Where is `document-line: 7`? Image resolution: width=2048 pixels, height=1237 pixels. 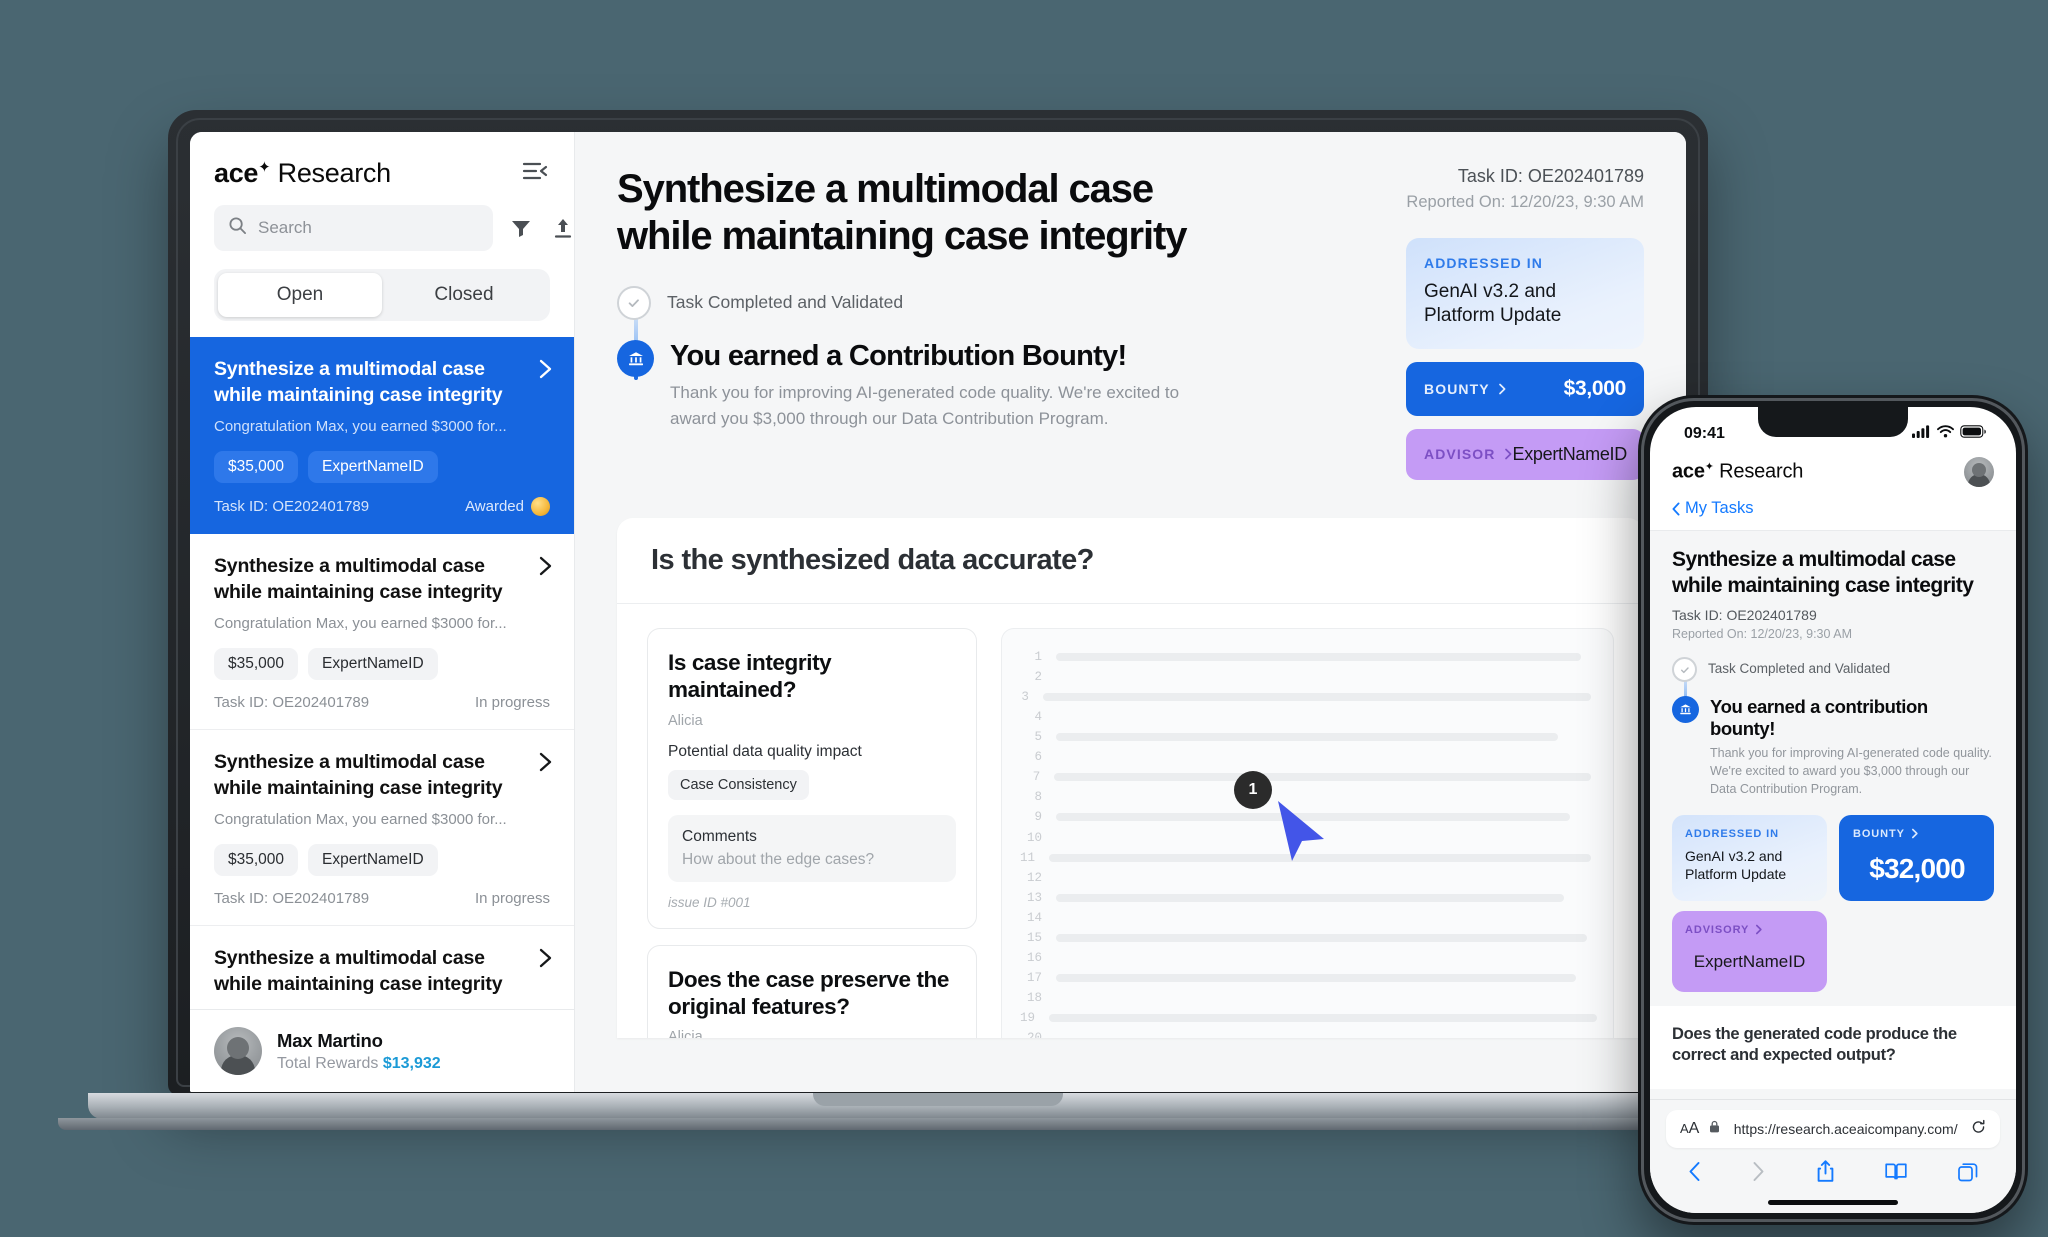
document-line: 7 is located at coordinates (1305, 777).